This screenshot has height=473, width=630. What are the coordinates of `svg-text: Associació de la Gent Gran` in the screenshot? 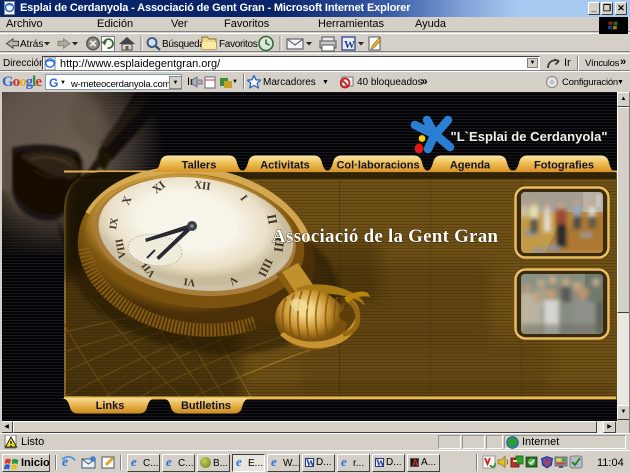 It's located at (385, 236).